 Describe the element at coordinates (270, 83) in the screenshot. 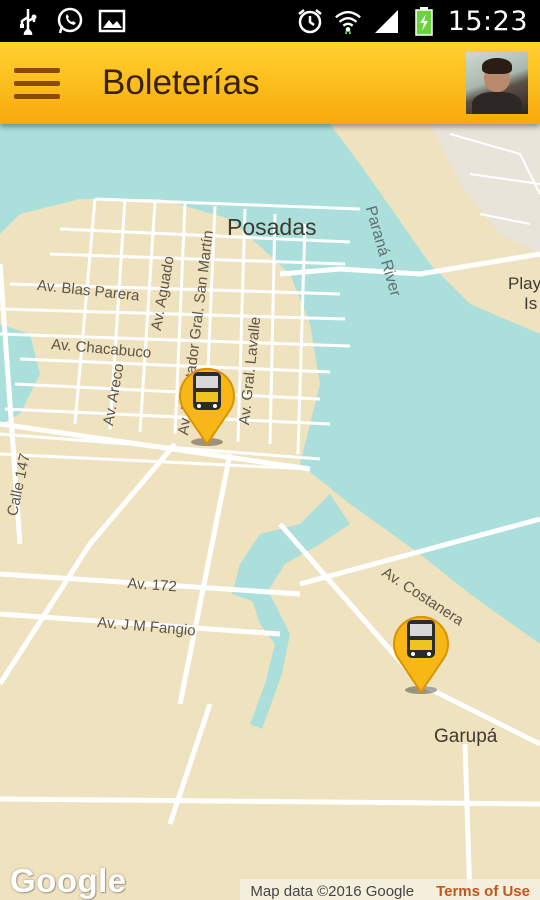

I see `app-bar: Boleterías` at that location.